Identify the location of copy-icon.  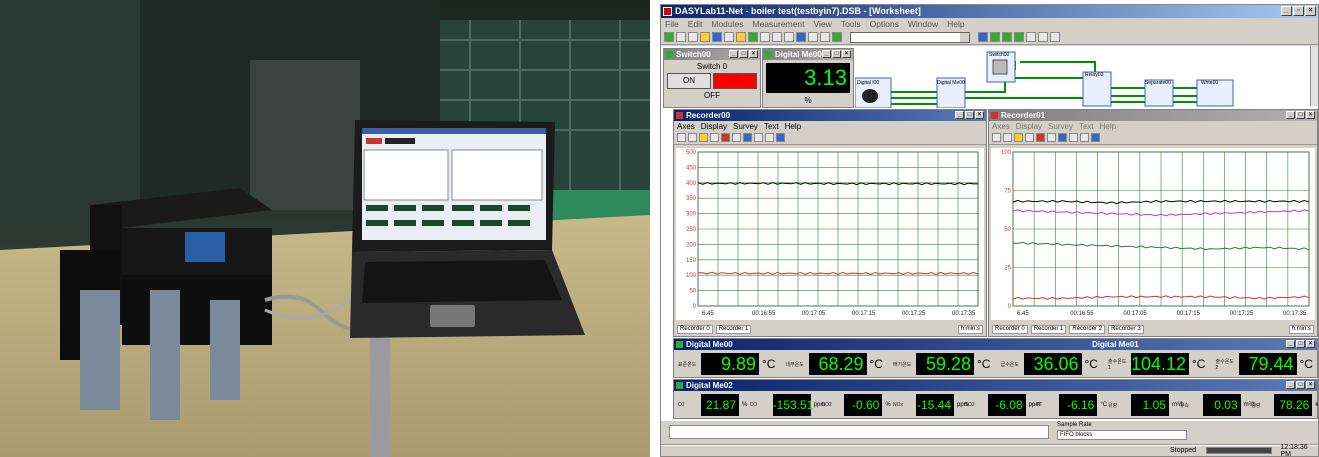
(777, 37).